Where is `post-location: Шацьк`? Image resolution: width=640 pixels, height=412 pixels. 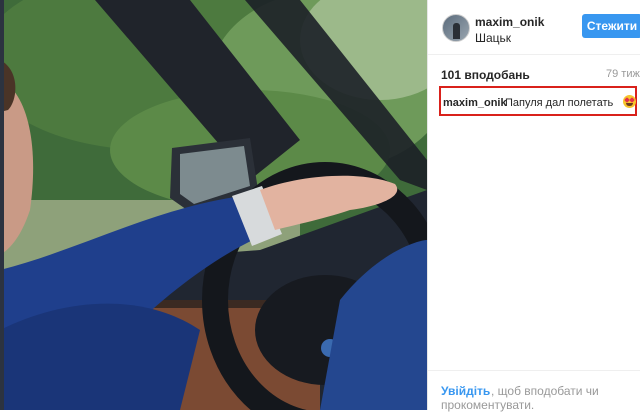
post-location: Шацьк is located at coordinates (493, 38).